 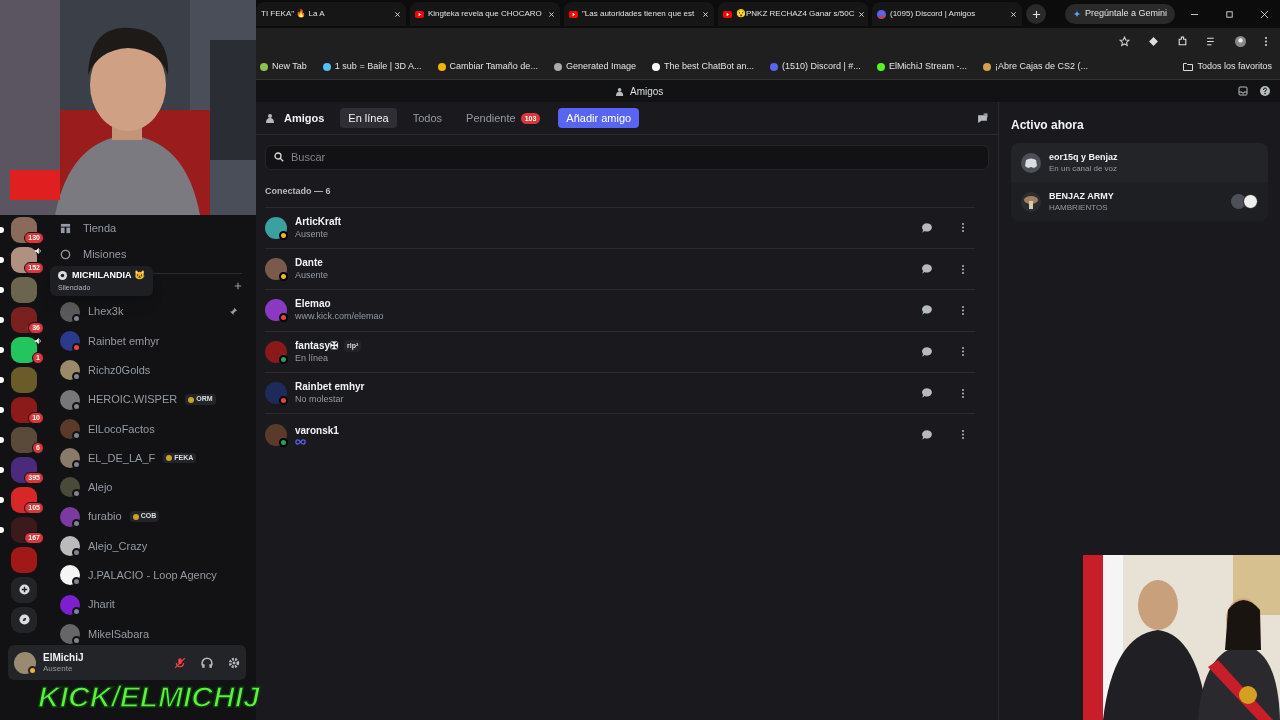 I want to click on tab: Todos, so click(x=427, y=118).